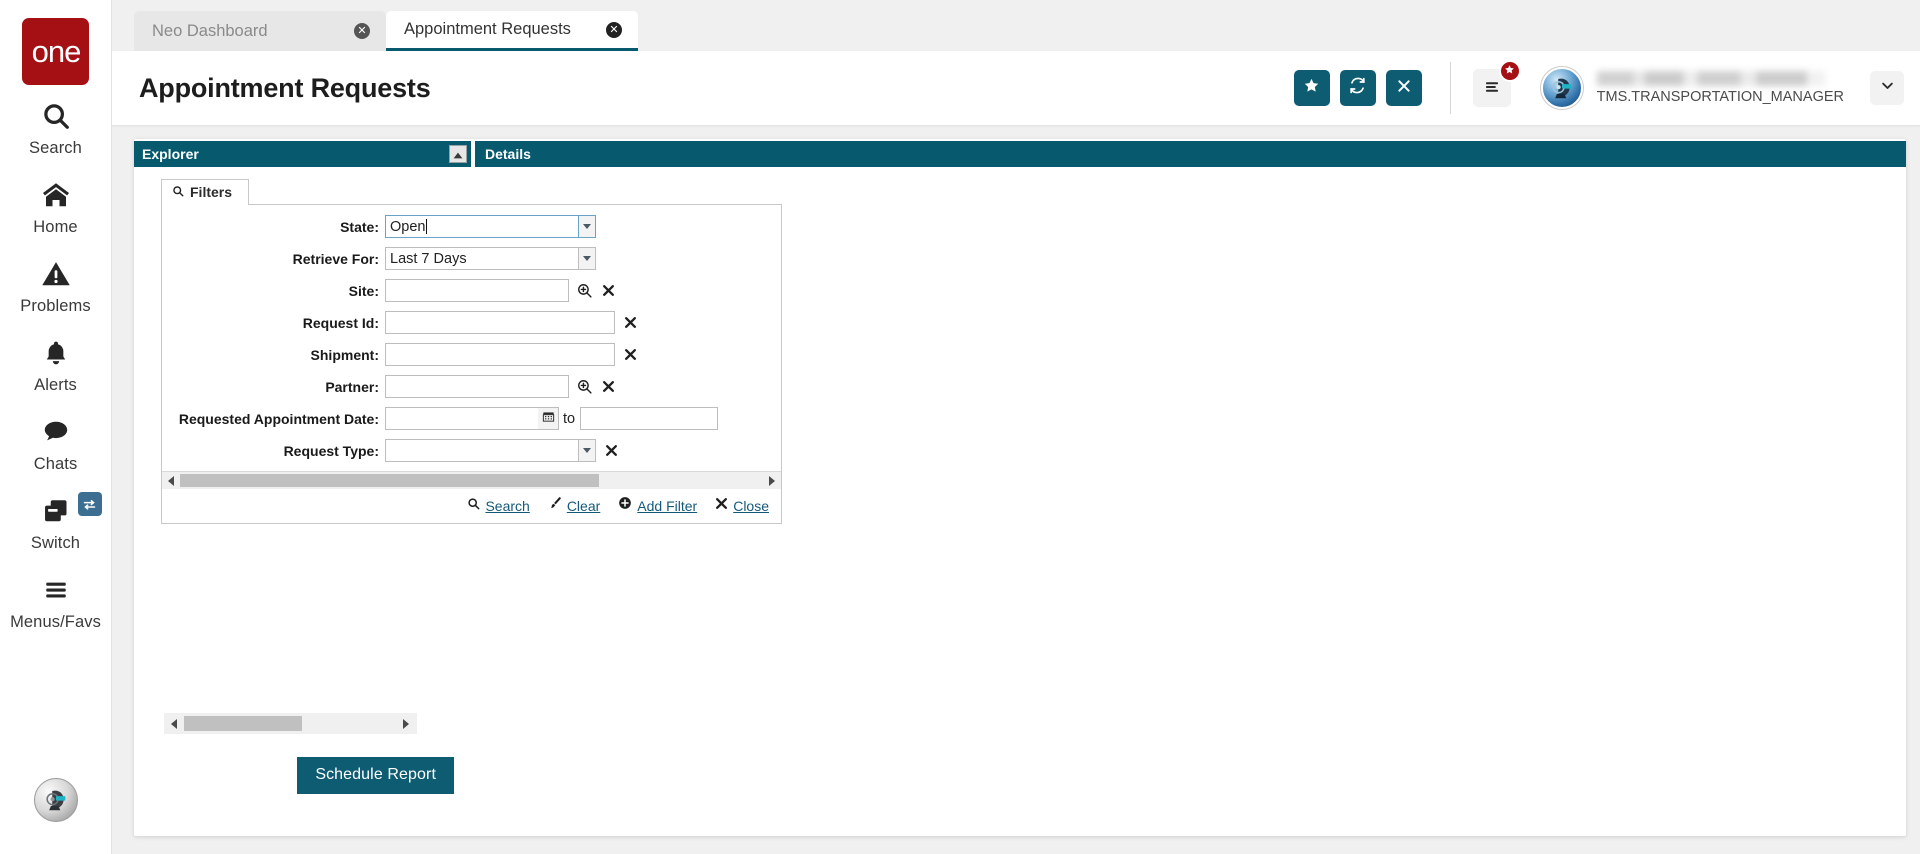 This screenshot has width=1920, height=854. What do you see at coordinates (55, 622) in the screenshot?
I see `sidebar-item-label: Menus/Favs` at bounding box center [55, 622].